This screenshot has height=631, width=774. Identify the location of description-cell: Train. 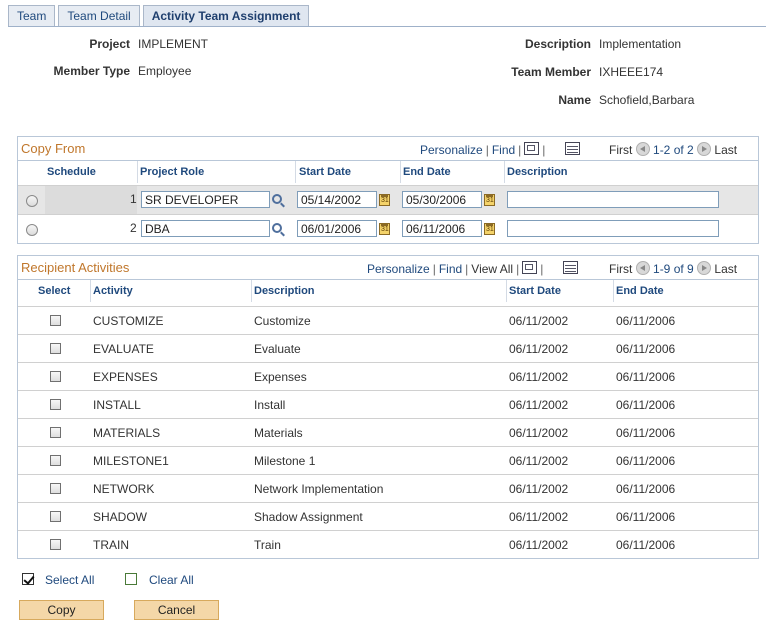
(267, 545).